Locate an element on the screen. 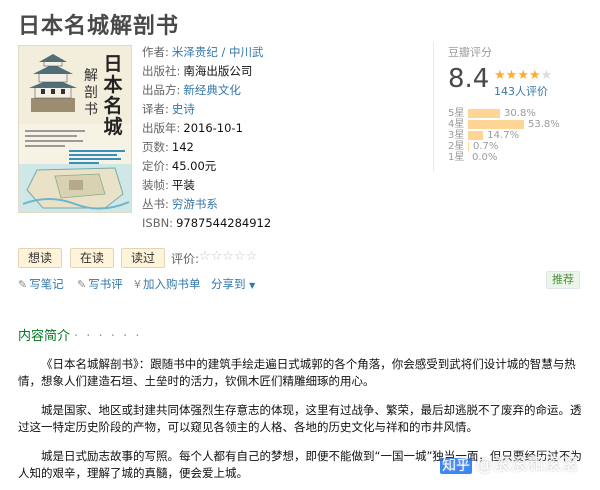  info-link: 米泽贵纪 / 中川武 is located at coordinates (218, 52).